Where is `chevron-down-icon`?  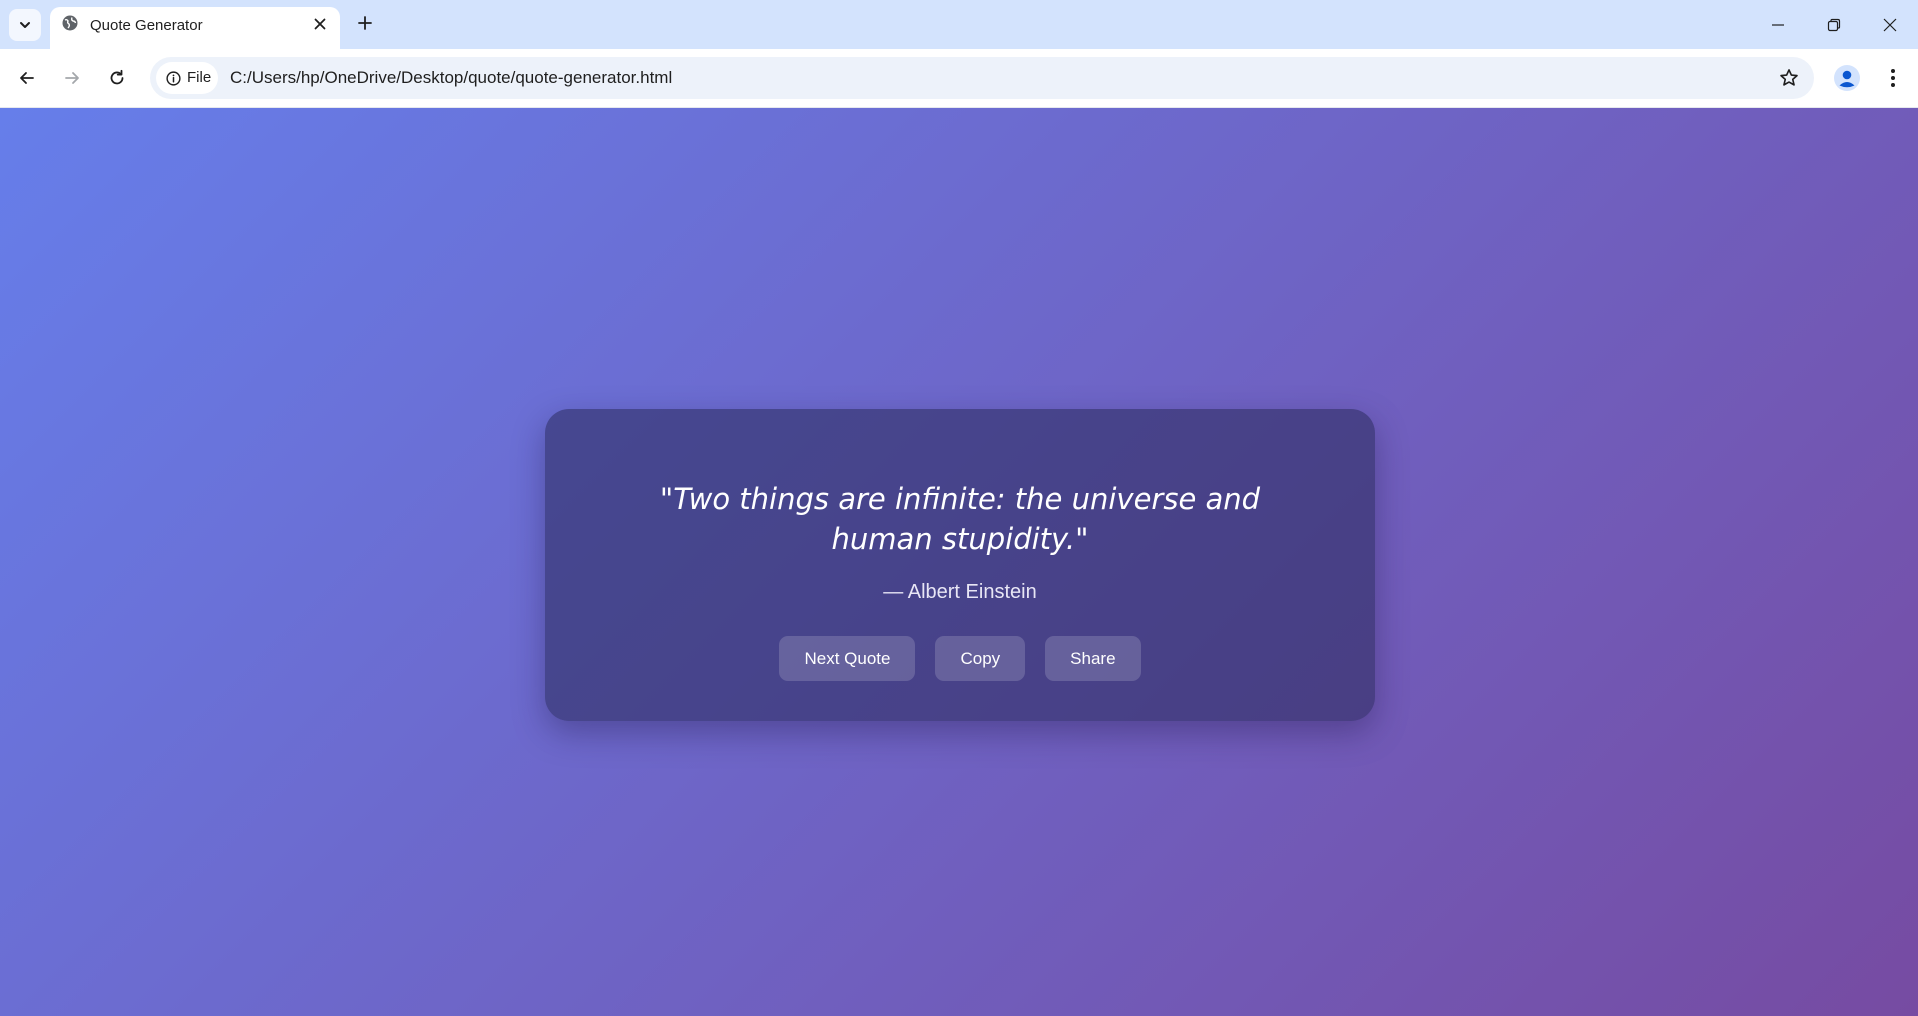 chevron-down-icon is located at coordinates (25, 25).